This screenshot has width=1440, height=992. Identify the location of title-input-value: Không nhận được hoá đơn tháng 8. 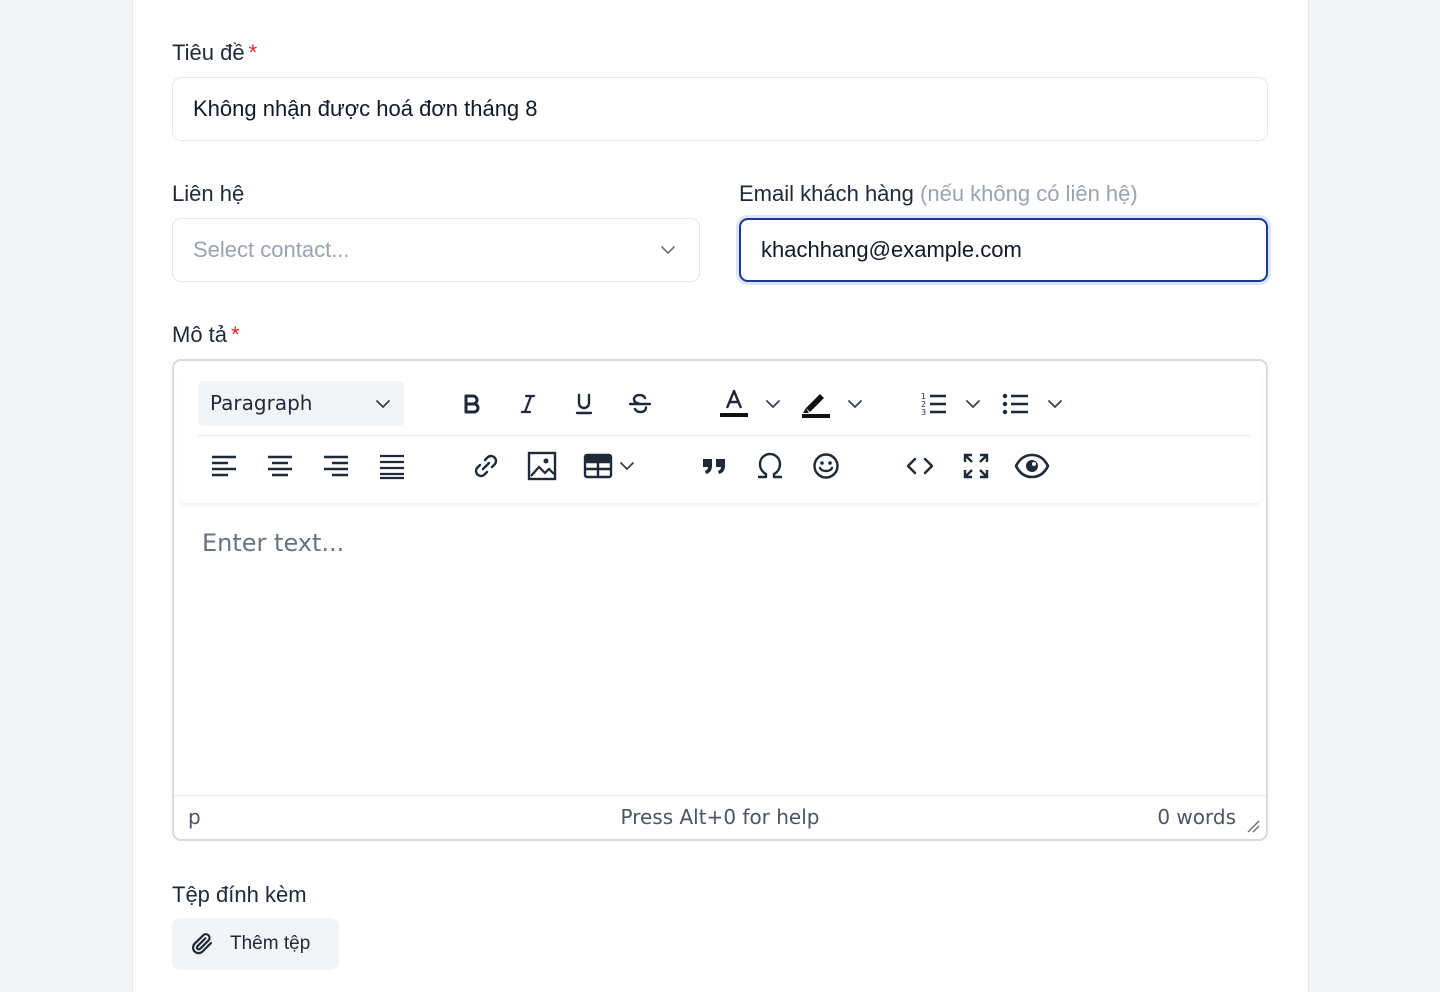
(365, 108).